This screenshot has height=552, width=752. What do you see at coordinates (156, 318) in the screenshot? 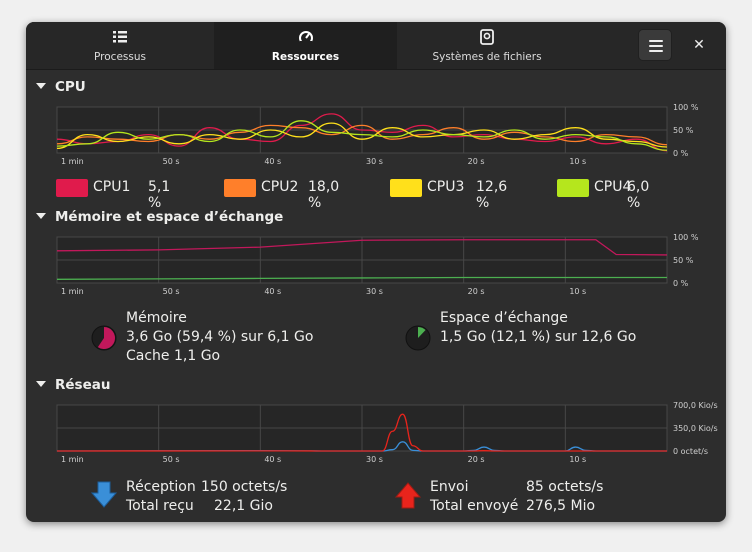
I see `memory-label: Mémoire` at bounding box center [156, 318].